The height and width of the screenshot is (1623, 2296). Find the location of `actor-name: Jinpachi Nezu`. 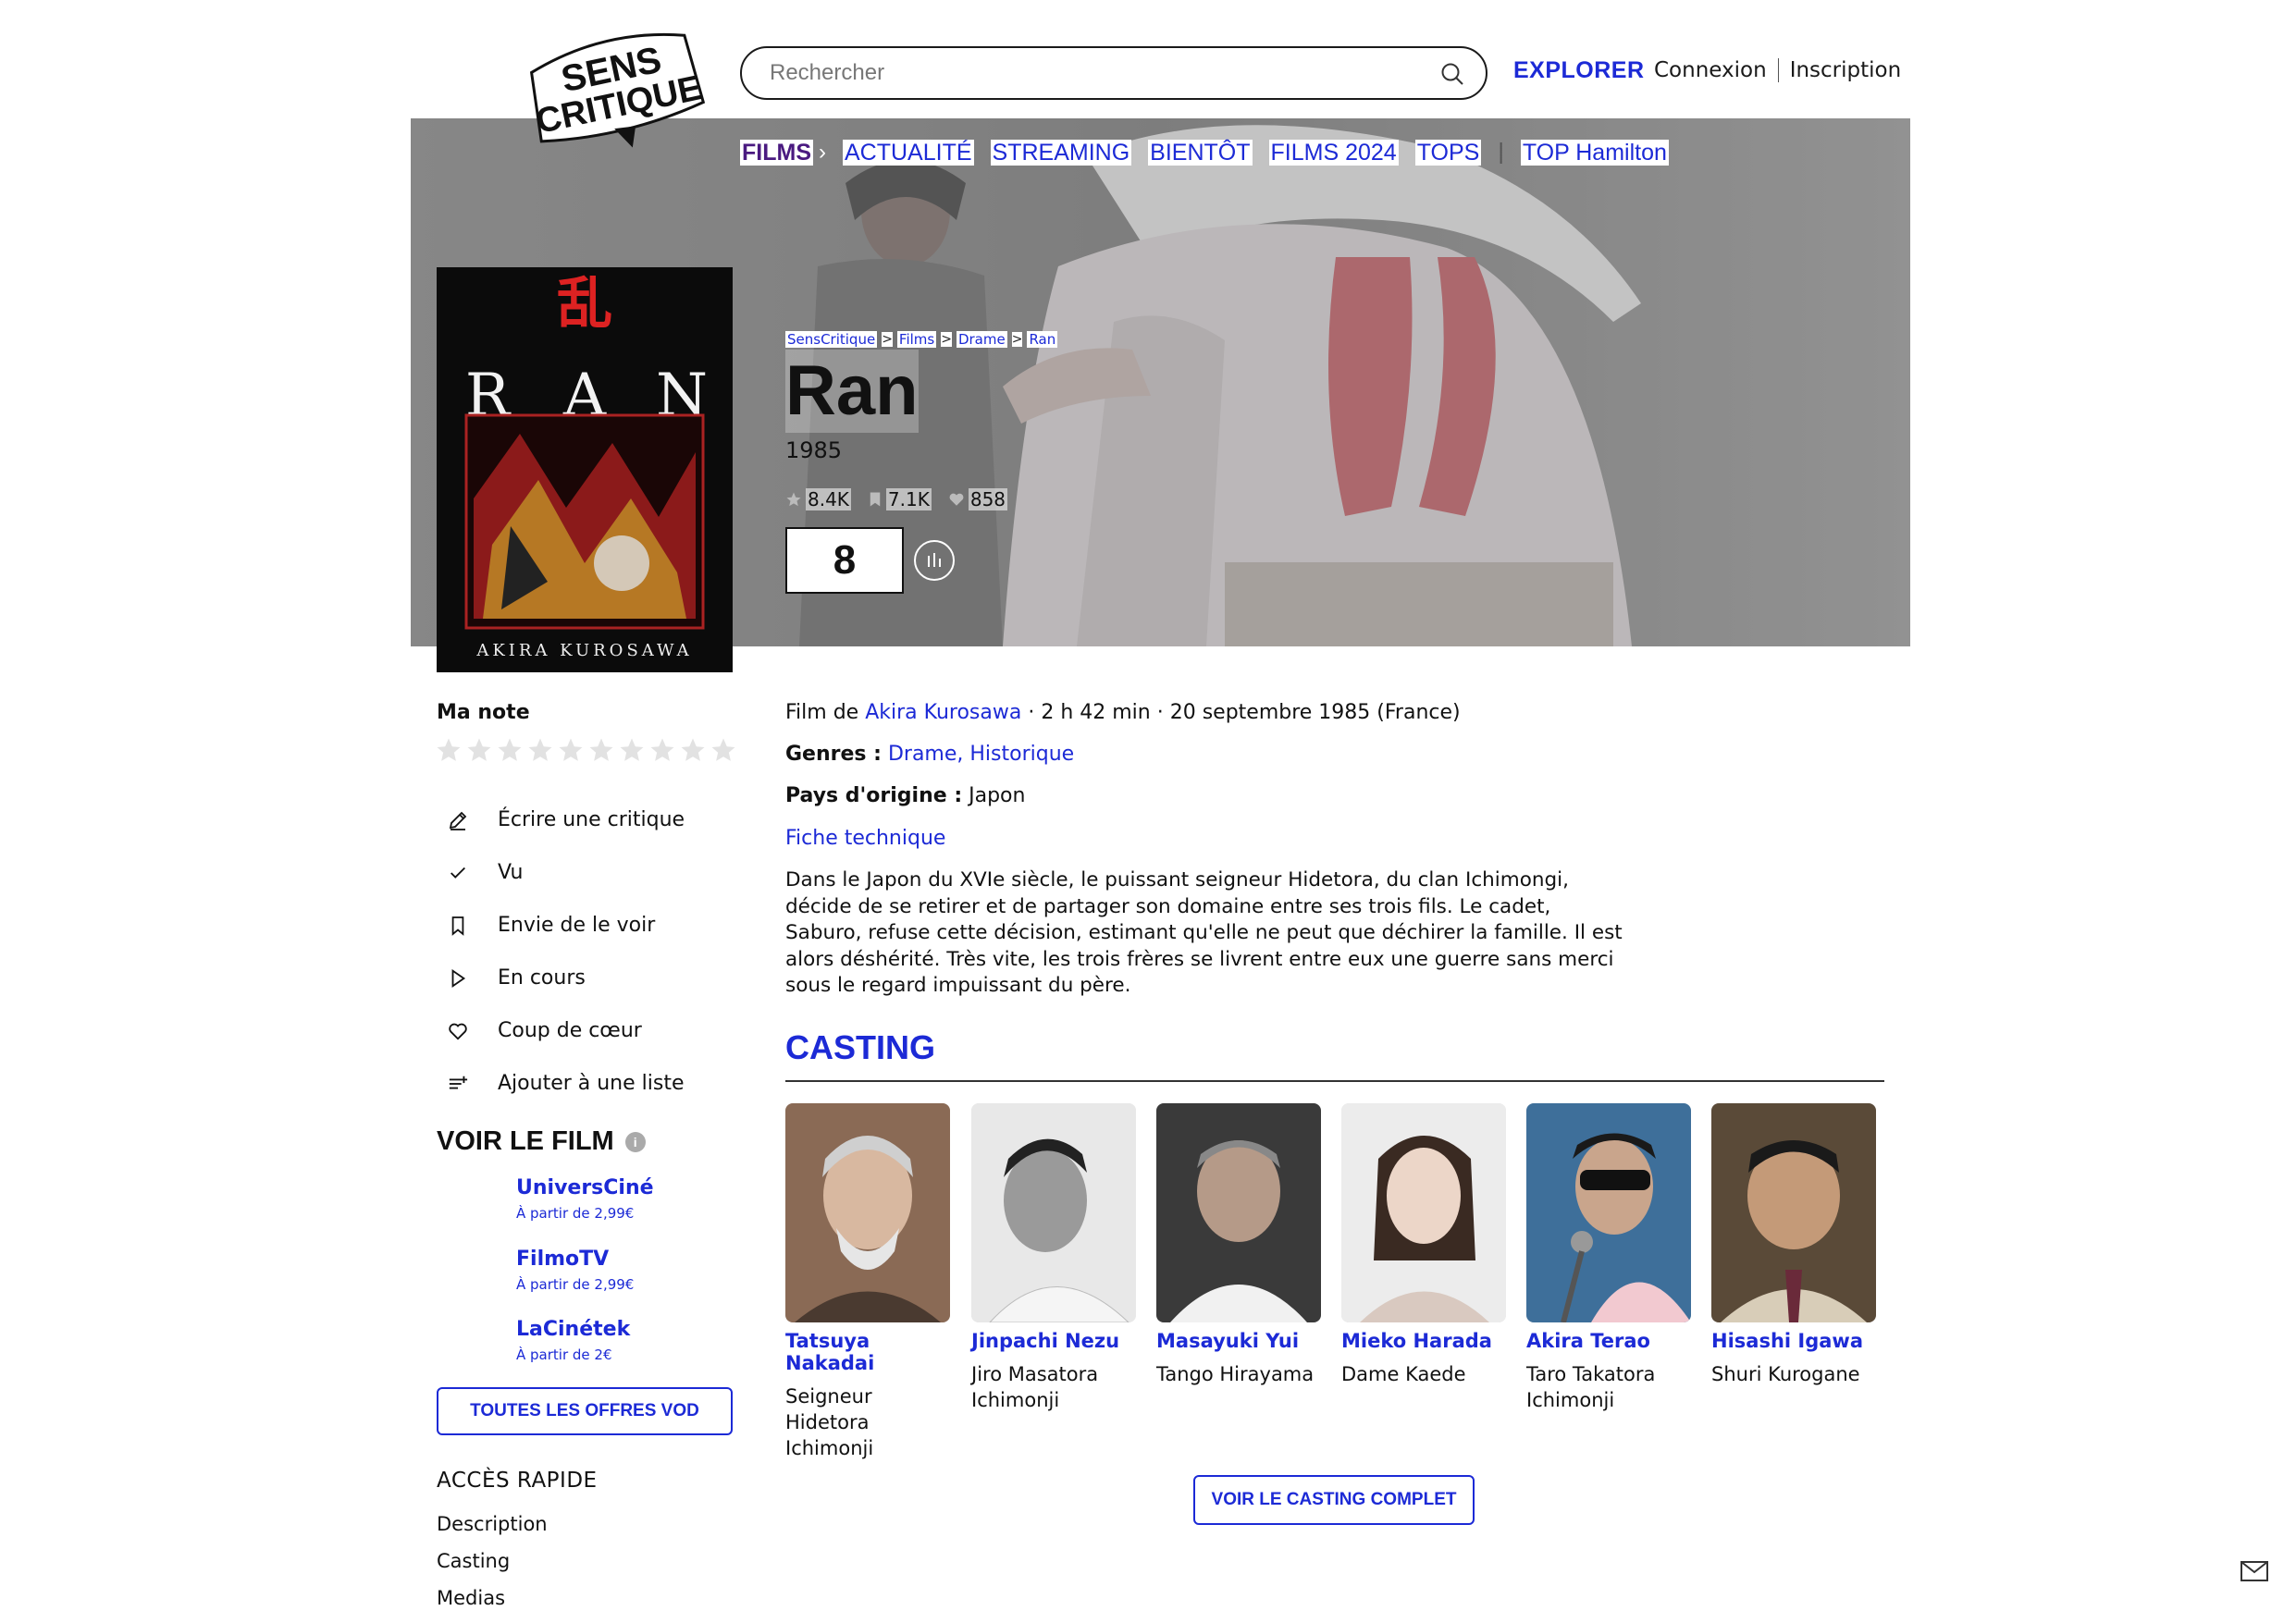

actor-name: Jinpachi Nezu is located at coordinates (1054, 1341).